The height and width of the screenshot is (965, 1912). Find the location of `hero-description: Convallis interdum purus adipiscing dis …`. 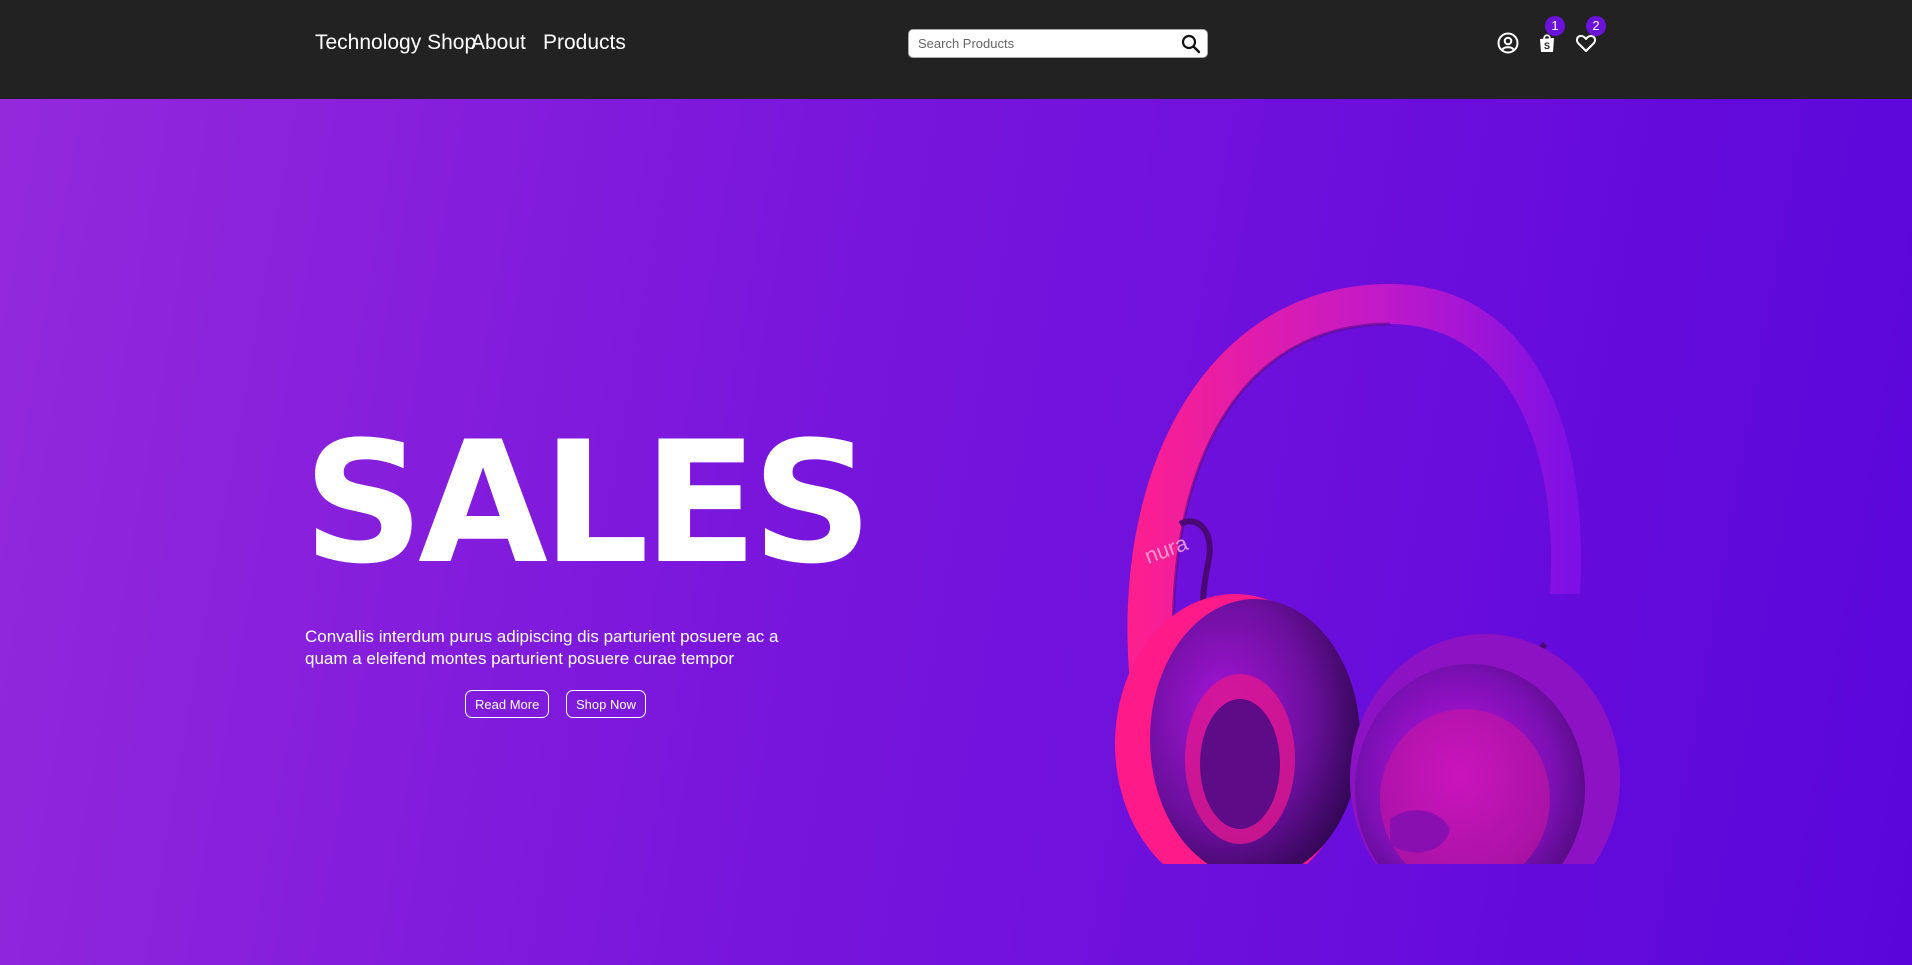

hero-description: Convallis interdum purus adipiscing dis … is located at coordinates (542, 647).